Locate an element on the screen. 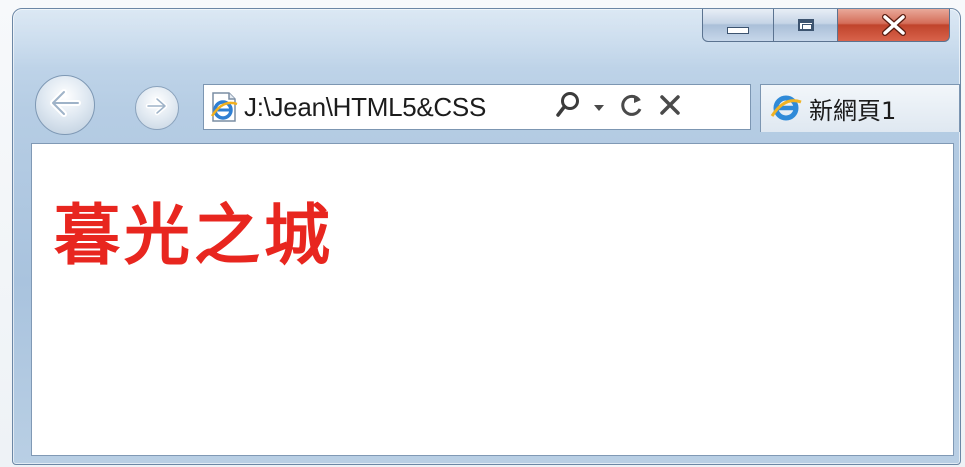 The height and width of the screenshot is (467, 965). navigation-bar: J:\Jean\HTML5&CSS 新網頁1 is located at coordinates (493, 105).